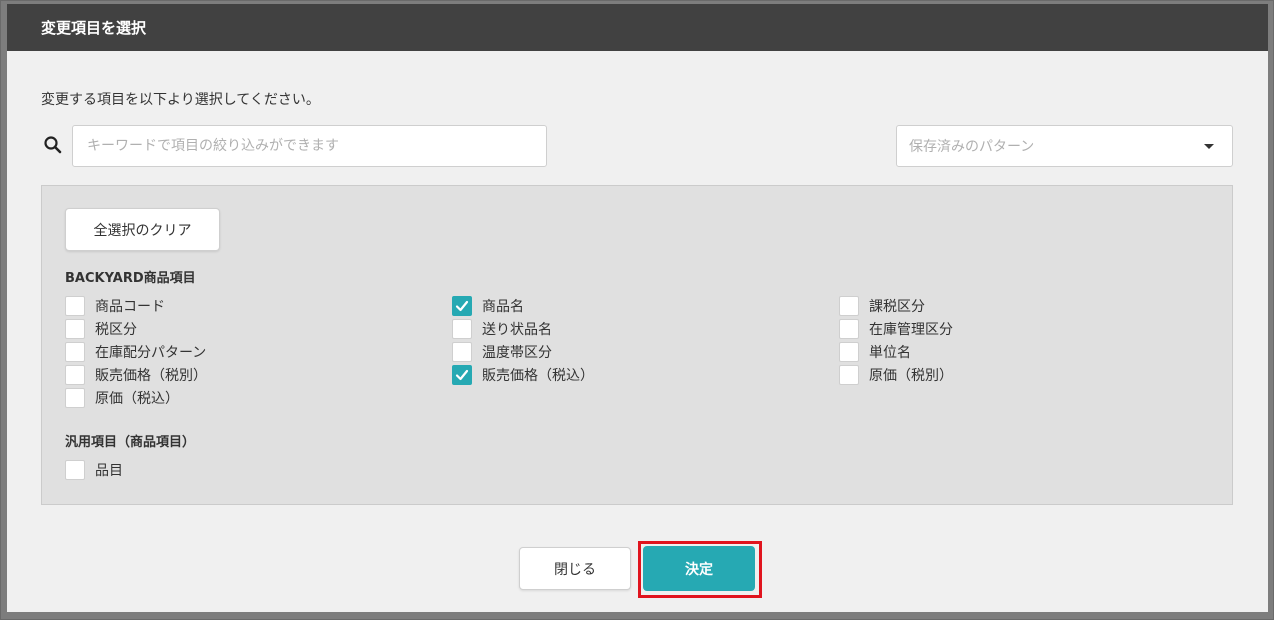  What do you see at coordinates (94, 28) in the screenshot?
I see `dialog-title: 変更項目を選択` at bounding box center [94, 28].